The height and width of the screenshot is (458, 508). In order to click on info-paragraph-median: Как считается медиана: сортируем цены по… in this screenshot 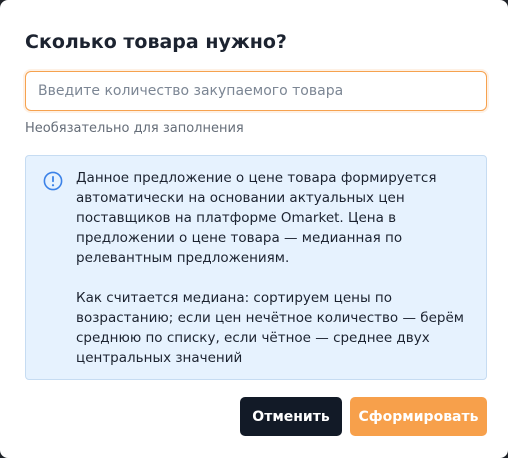, I will do `click(270, 328)`.